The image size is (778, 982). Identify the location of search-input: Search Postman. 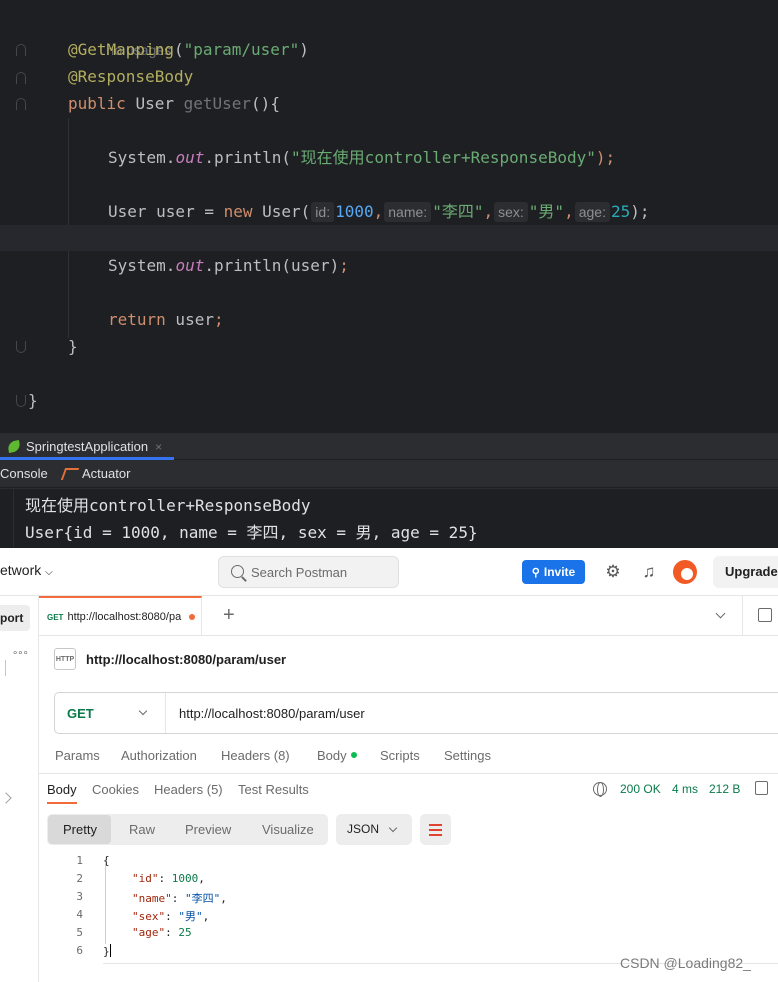
(308, 572).